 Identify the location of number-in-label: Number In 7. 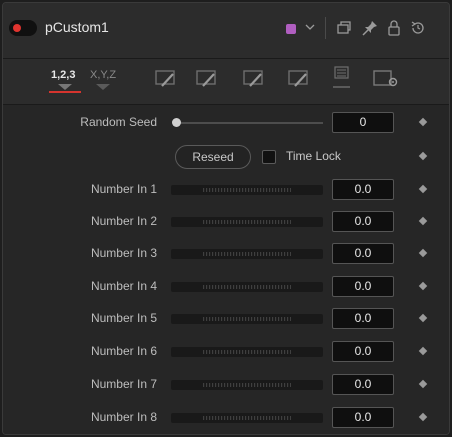
(123, 384).